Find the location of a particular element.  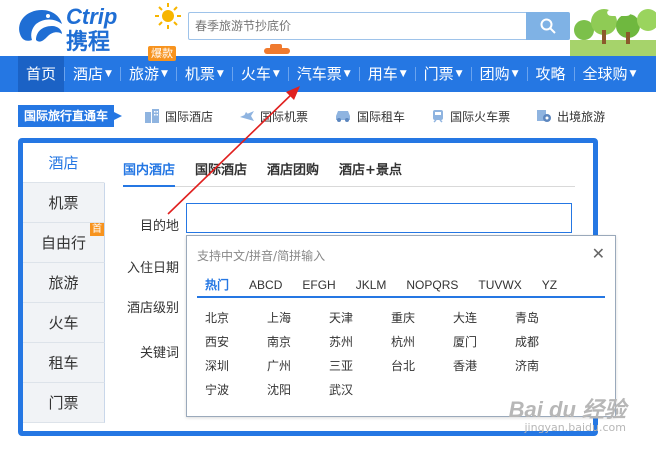

product-tab: 租车 is located at coordinates (64, 363).